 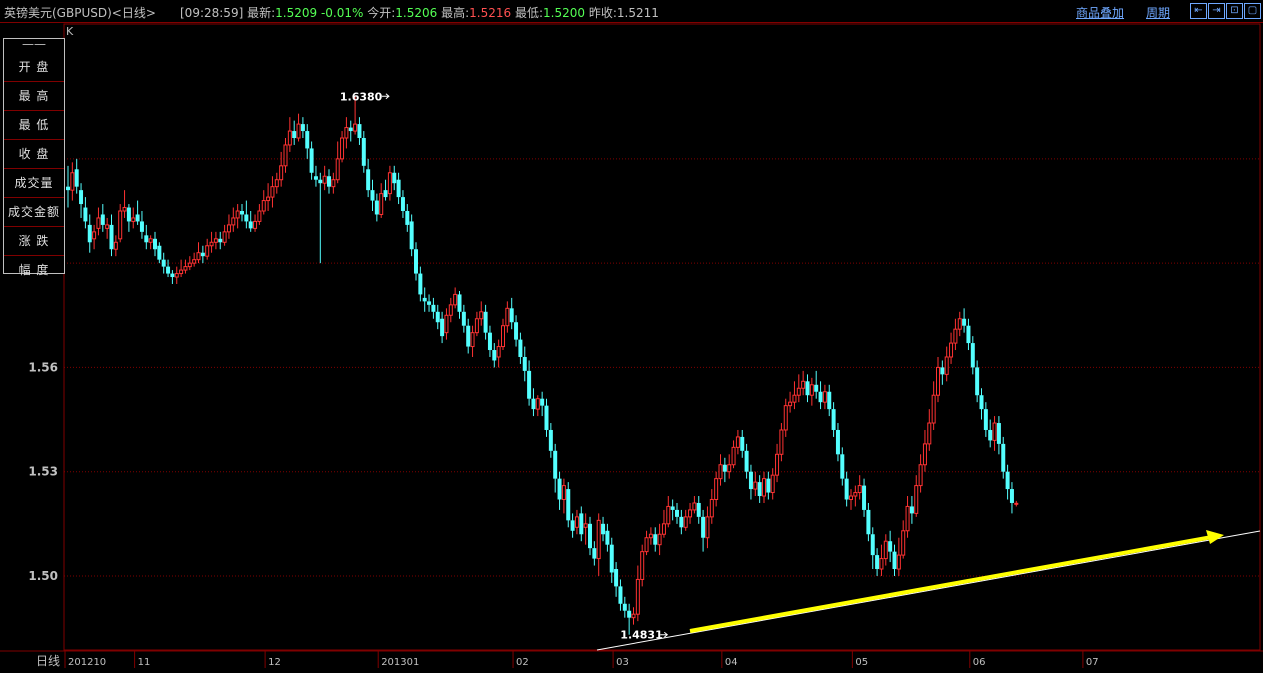 What do you see at coordinates (274, 662) in the screenshot?
I see `x-tick-label: 12` at bounding box center [274, 662].